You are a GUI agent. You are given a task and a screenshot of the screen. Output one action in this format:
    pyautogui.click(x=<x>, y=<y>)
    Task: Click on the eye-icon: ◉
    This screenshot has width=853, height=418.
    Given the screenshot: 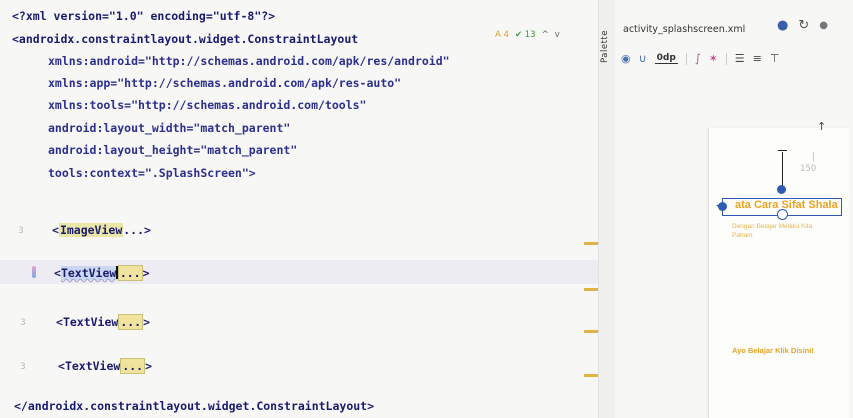 What is the action you would take?
    pyautogui.click(x=626, y=58)
    